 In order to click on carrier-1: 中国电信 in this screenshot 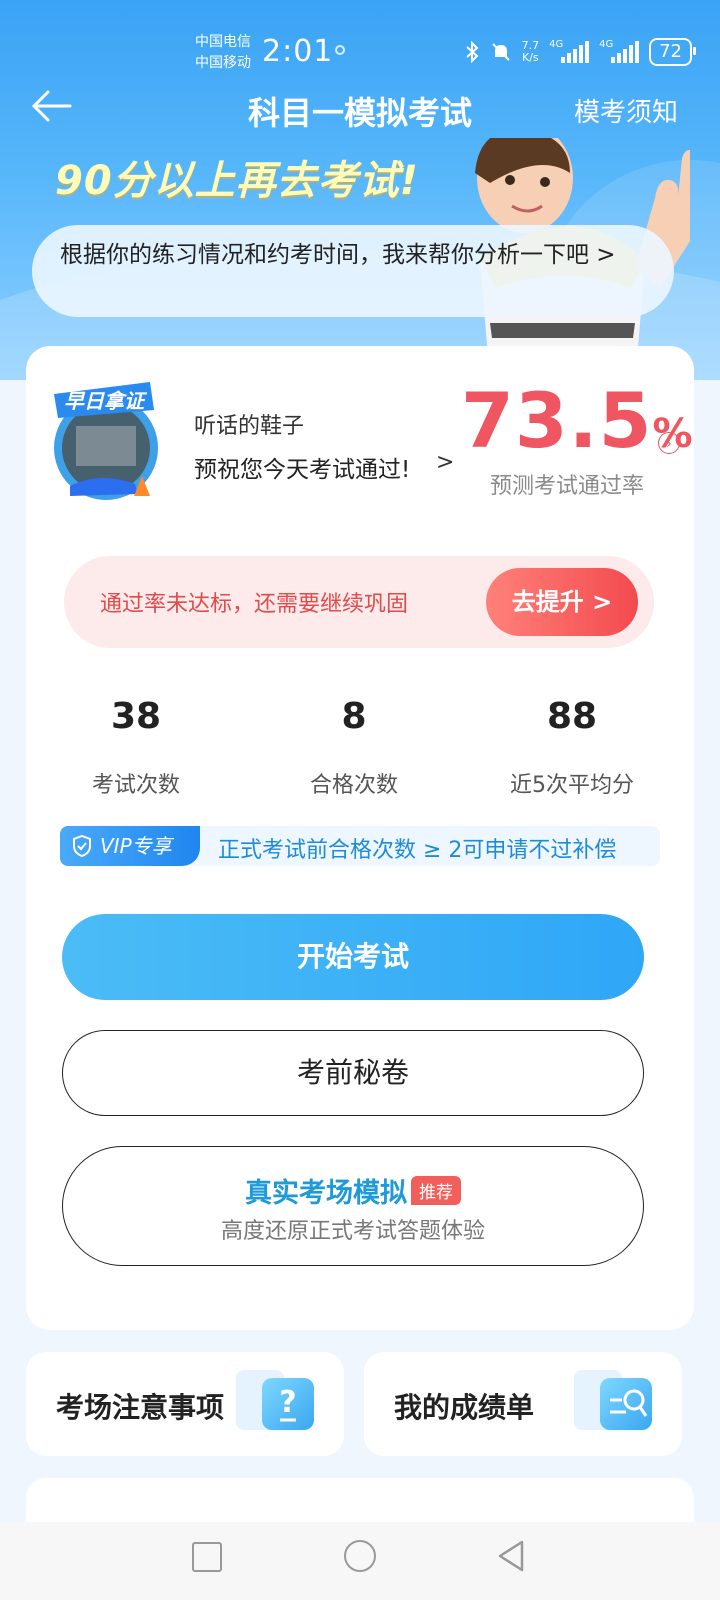, I will do `click(223, 42)`.